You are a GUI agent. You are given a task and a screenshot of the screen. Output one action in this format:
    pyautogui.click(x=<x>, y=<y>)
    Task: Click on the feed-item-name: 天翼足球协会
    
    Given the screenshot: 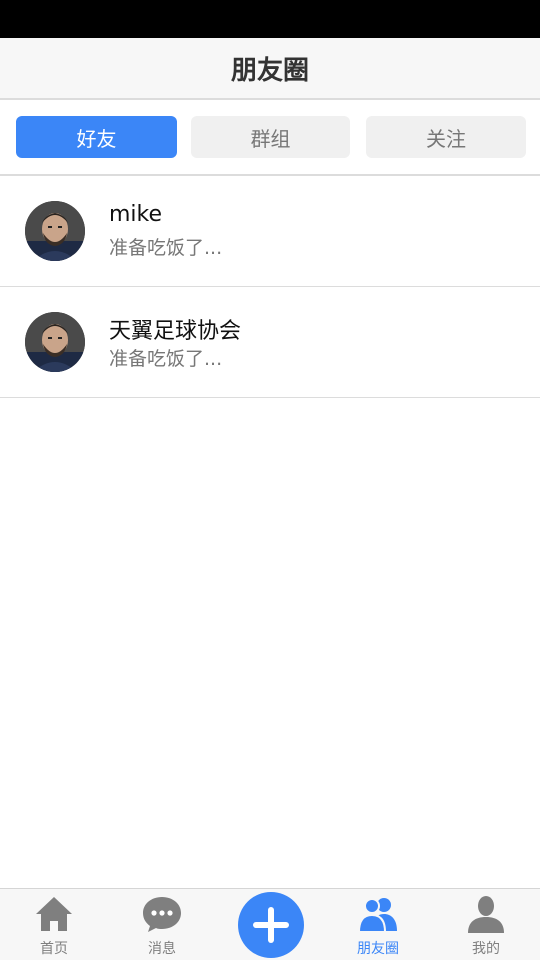 What is the action you would take?
    pyautogui.click(x=175, y=331)
    